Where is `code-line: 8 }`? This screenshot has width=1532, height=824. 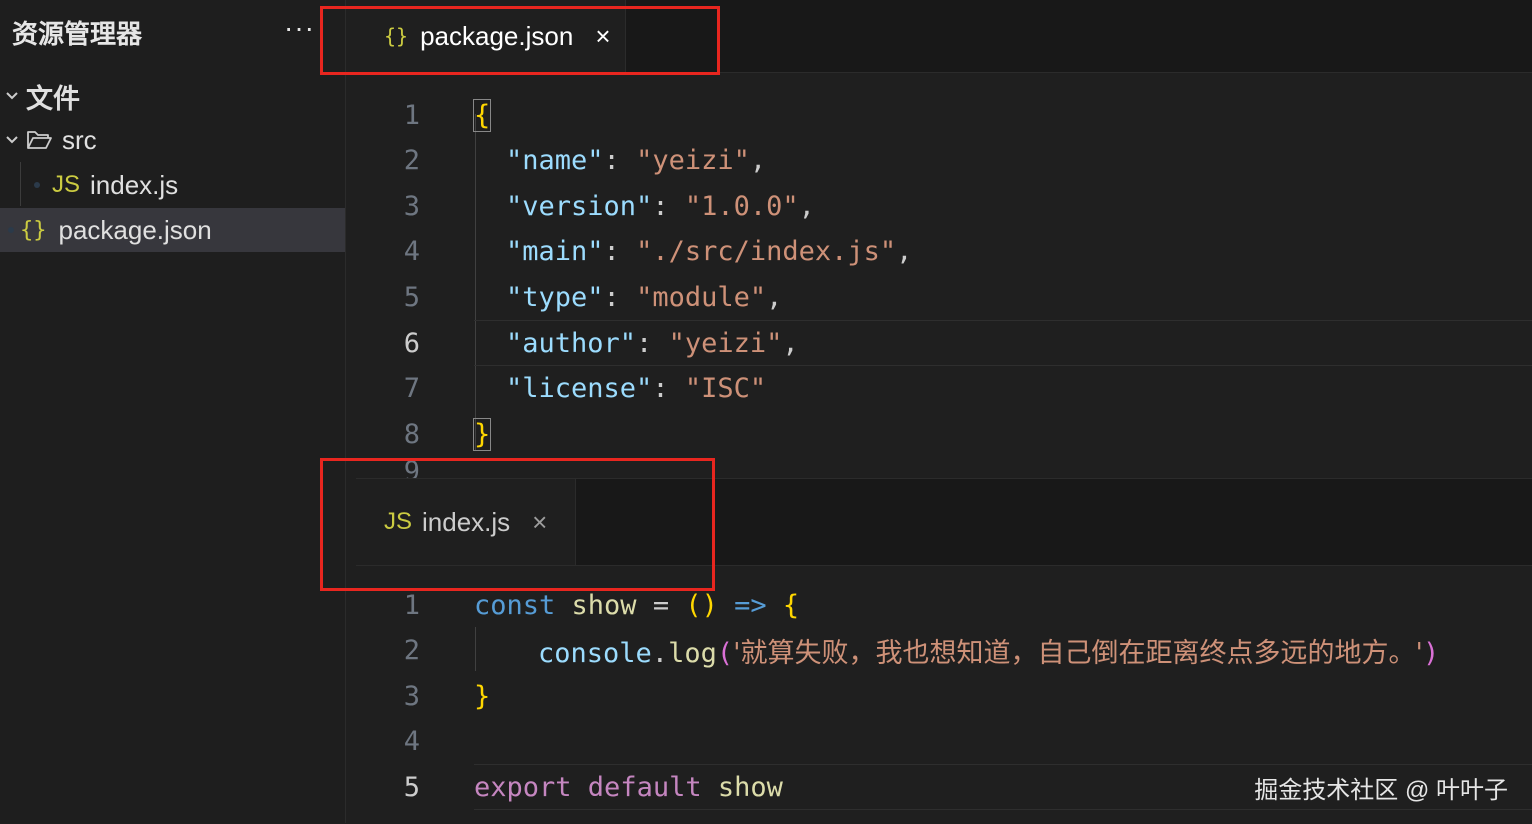 code-line: 8 } is located at coordinates (944, 434).